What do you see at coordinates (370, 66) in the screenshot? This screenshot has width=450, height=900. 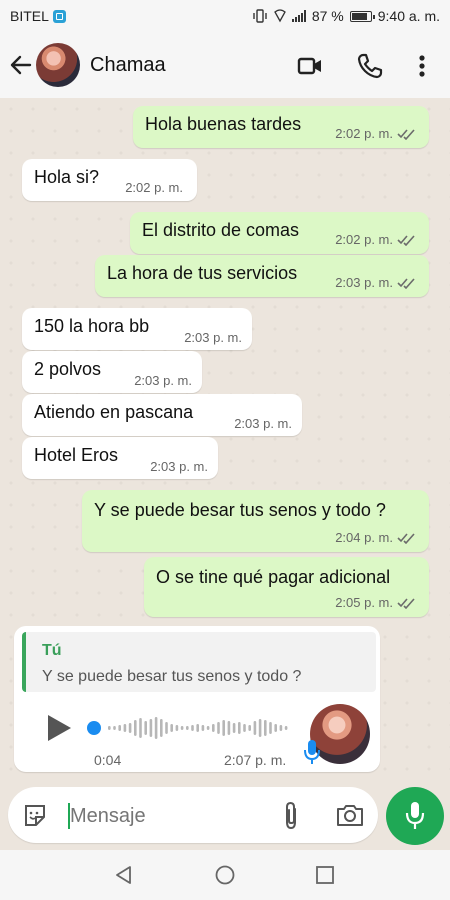 I see `phone-call-icon` at bounding box center [370, 66].